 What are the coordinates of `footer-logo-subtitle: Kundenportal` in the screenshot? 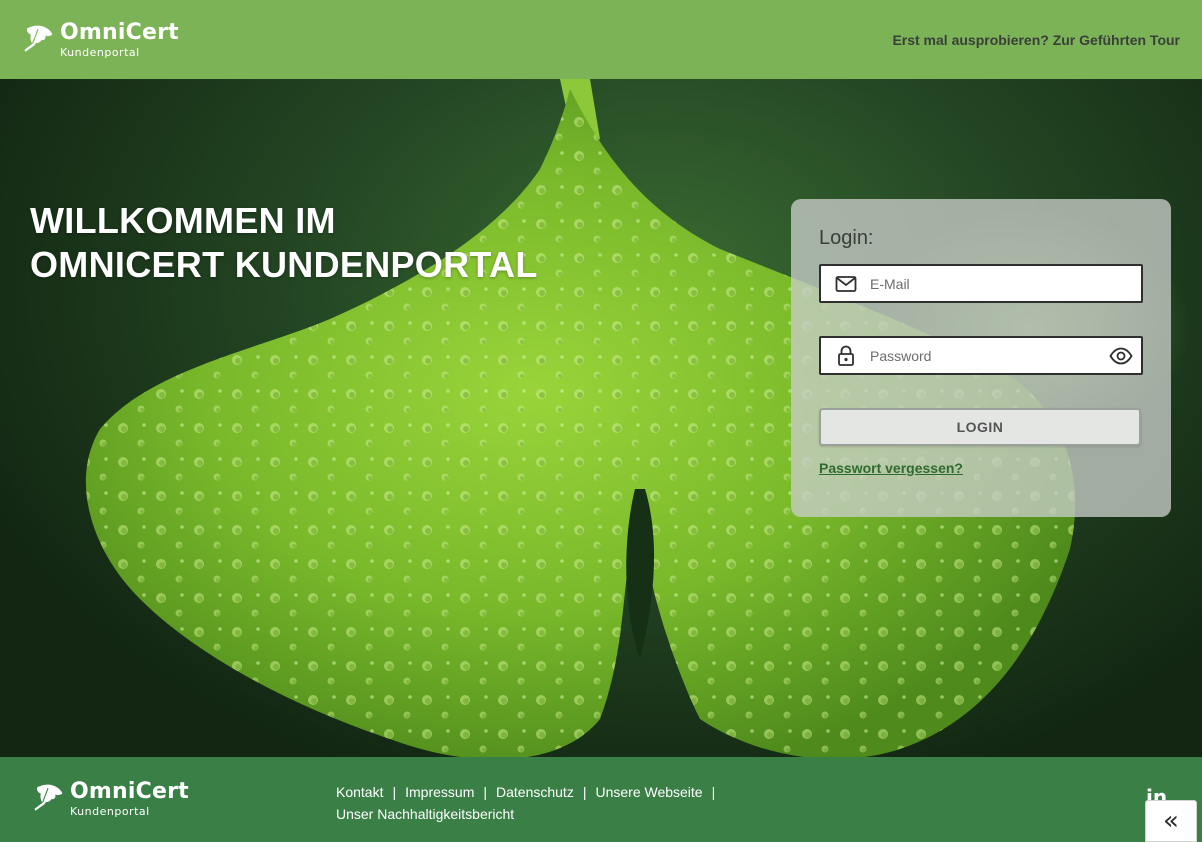 It's located at (110, 811).